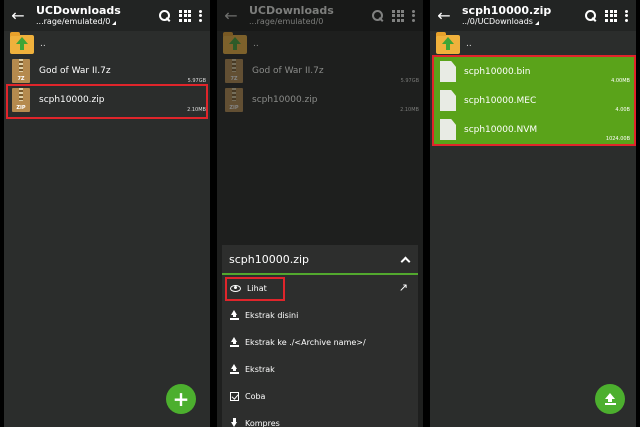 Image resolution: width=640 pixels, height=427 pixels. I want to click on archive-path: ../0/UCDownloads, so click(523, 22).